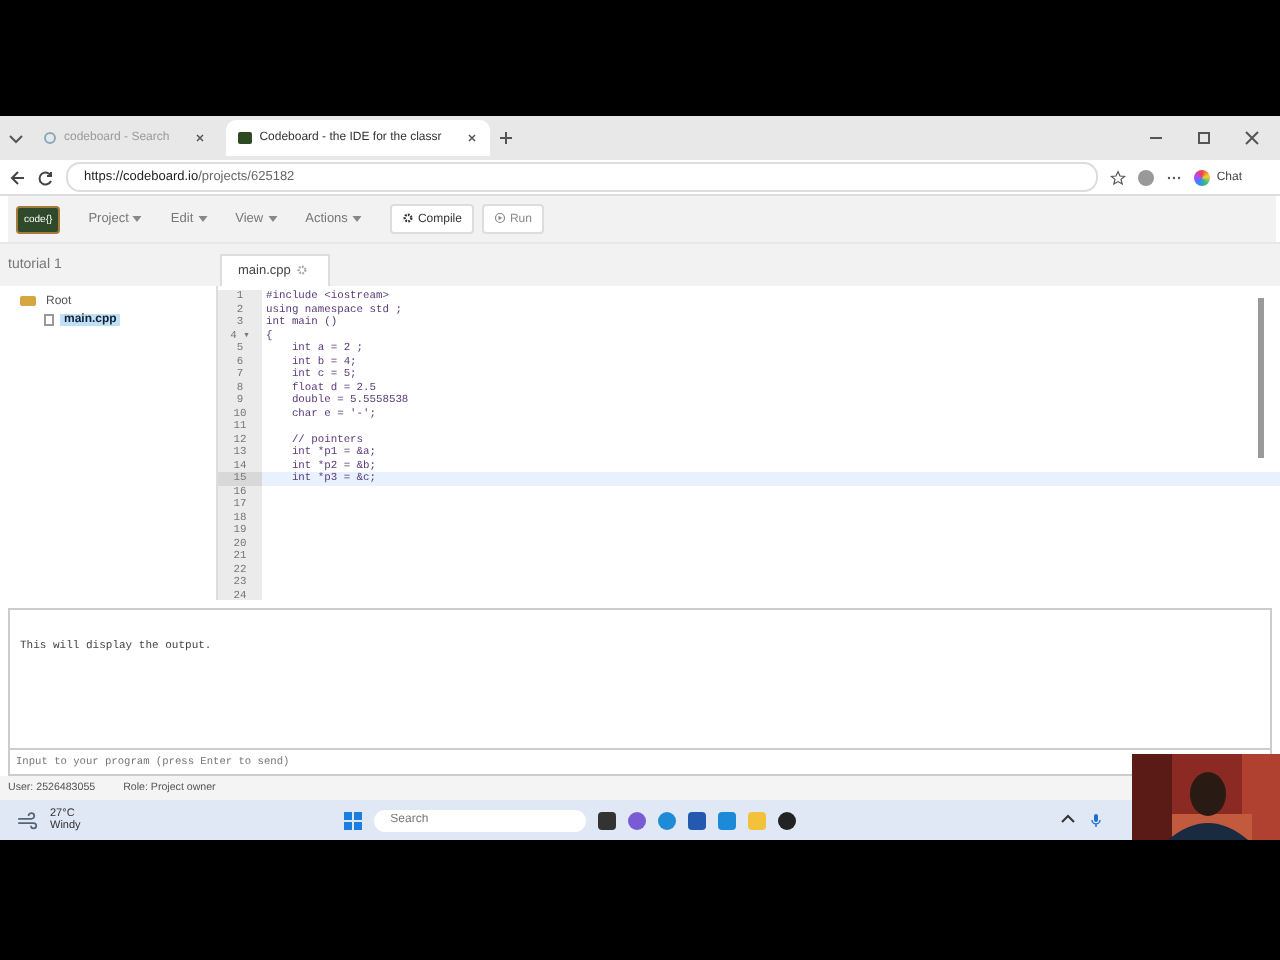 The image size is (1280, 960). What do you see at coordinates (1118, 177) in the screenshot?
I see `star-icon` at bounding box center [1118, 177].